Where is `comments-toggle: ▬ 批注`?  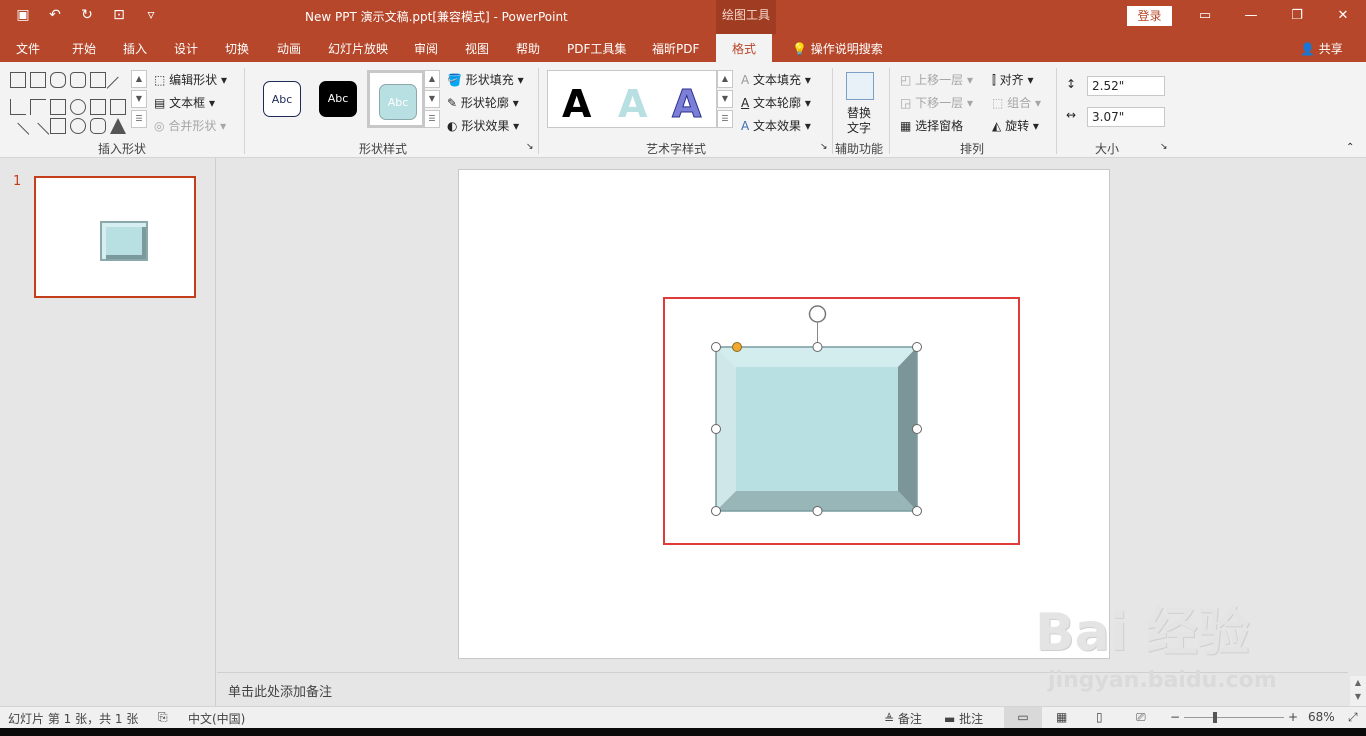 comments-toggle: ▬ 批注 is located at coordinates (963, 718).